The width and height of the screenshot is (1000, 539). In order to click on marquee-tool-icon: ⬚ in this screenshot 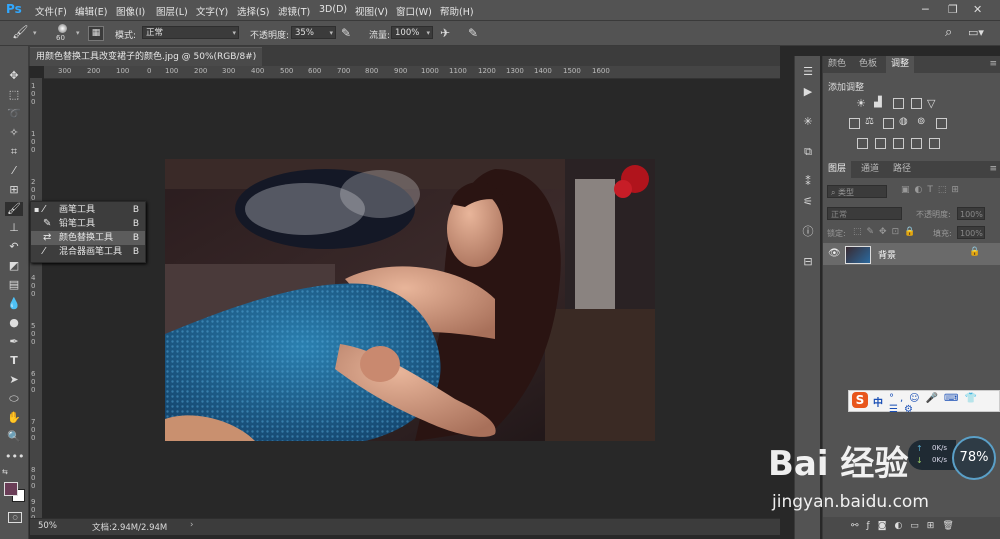, I will do `click(14, 95)`.